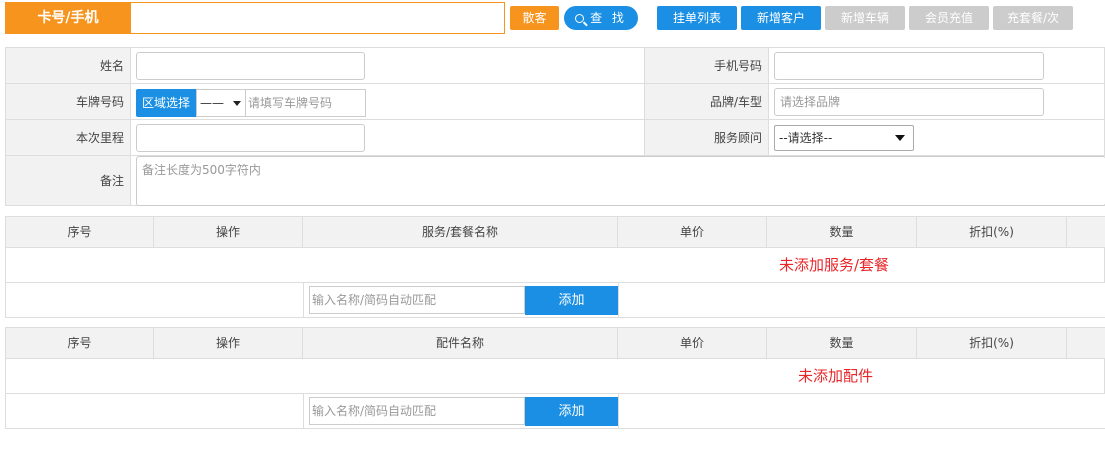 The image size is (1105, 463). Describe the element at coordinates (706, 101) in the screenshot. I see `brand-label: 品牌/车型` at that location.